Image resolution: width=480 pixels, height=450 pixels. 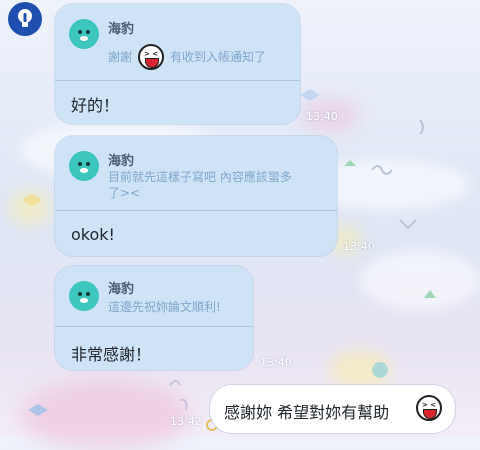 I want to click on reply-preview: 海豹 這邊先祝妳論文順利!, so click(x=154, y=296).